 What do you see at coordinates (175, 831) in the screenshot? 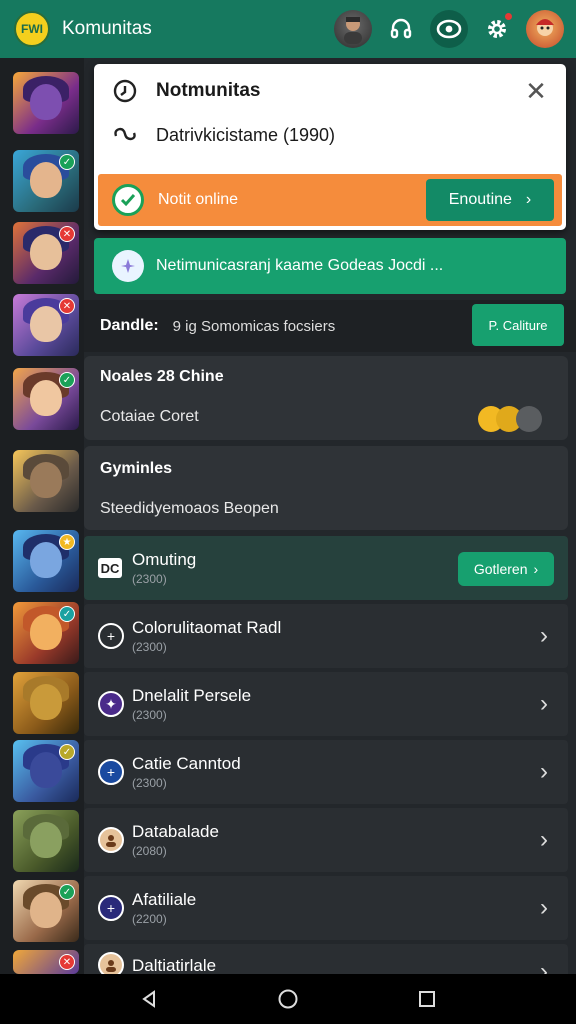
I see `list-item-title: Databalade` at bounding box center [175, 831].